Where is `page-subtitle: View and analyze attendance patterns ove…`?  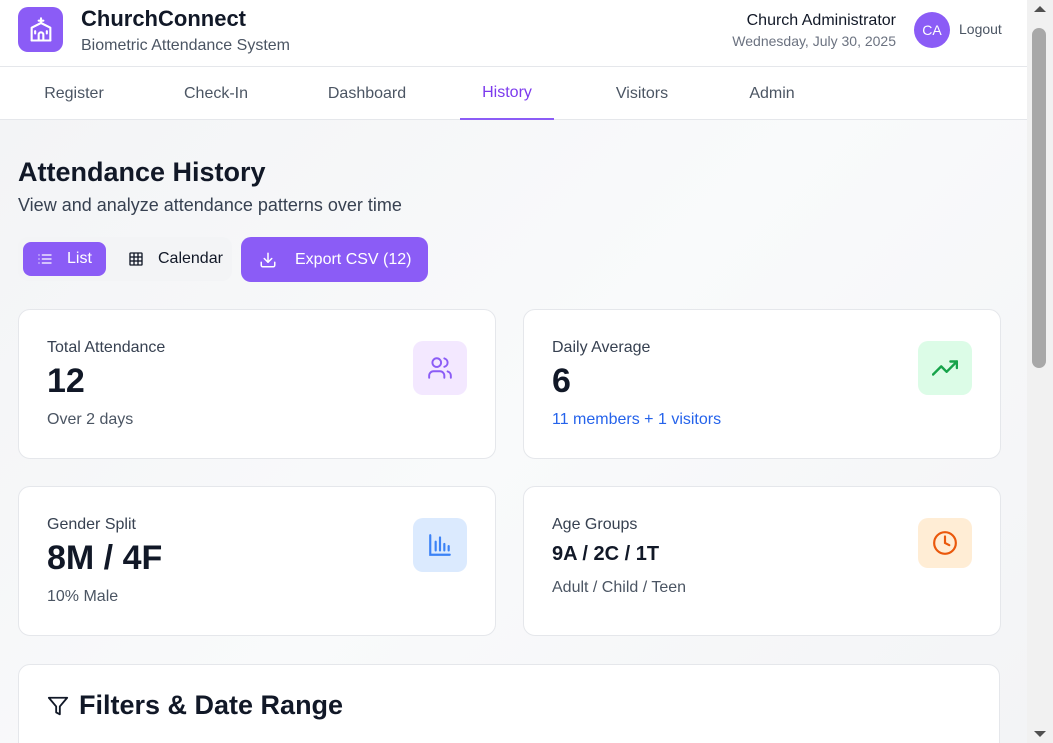
page-subtitle: View and analyze attendance patterns ove… is located at coordinates (210, 205).